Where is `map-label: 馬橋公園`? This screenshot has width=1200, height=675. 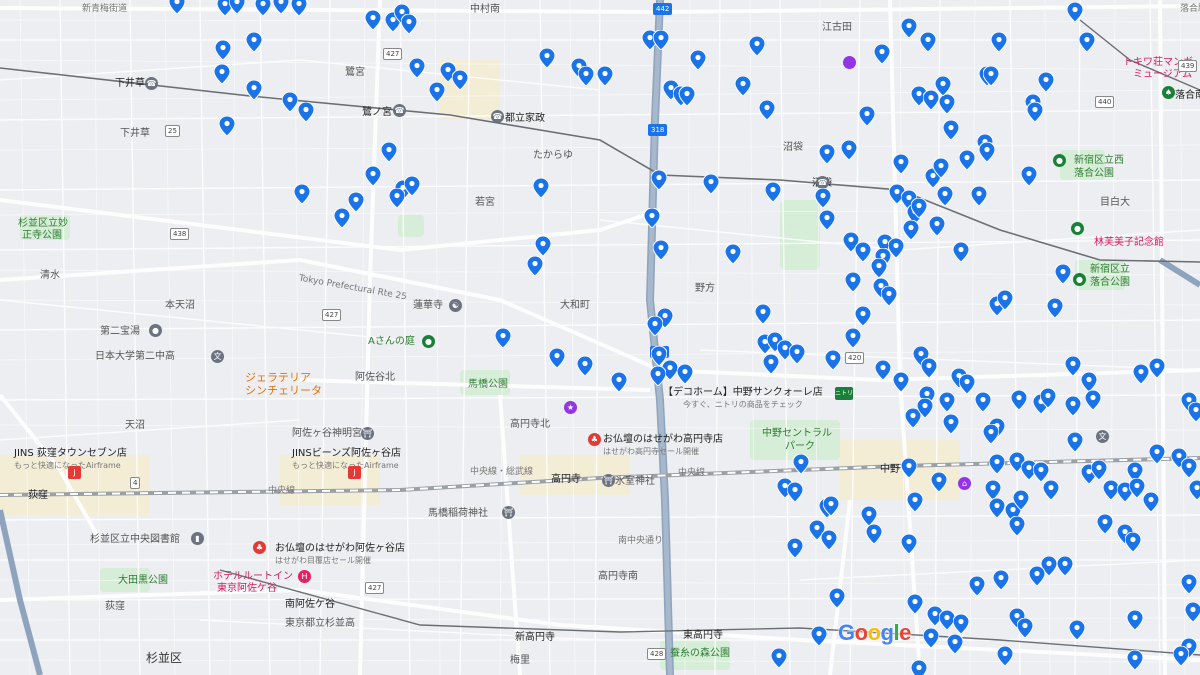 map-label: 馬橋公園 is located at coordinates (488, 385).